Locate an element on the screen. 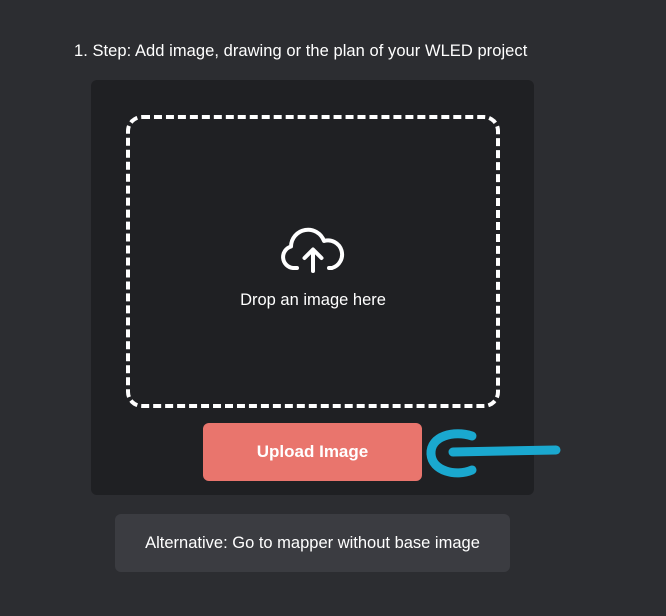  arrow-pointer-icon is located at coordinates (493, 453).